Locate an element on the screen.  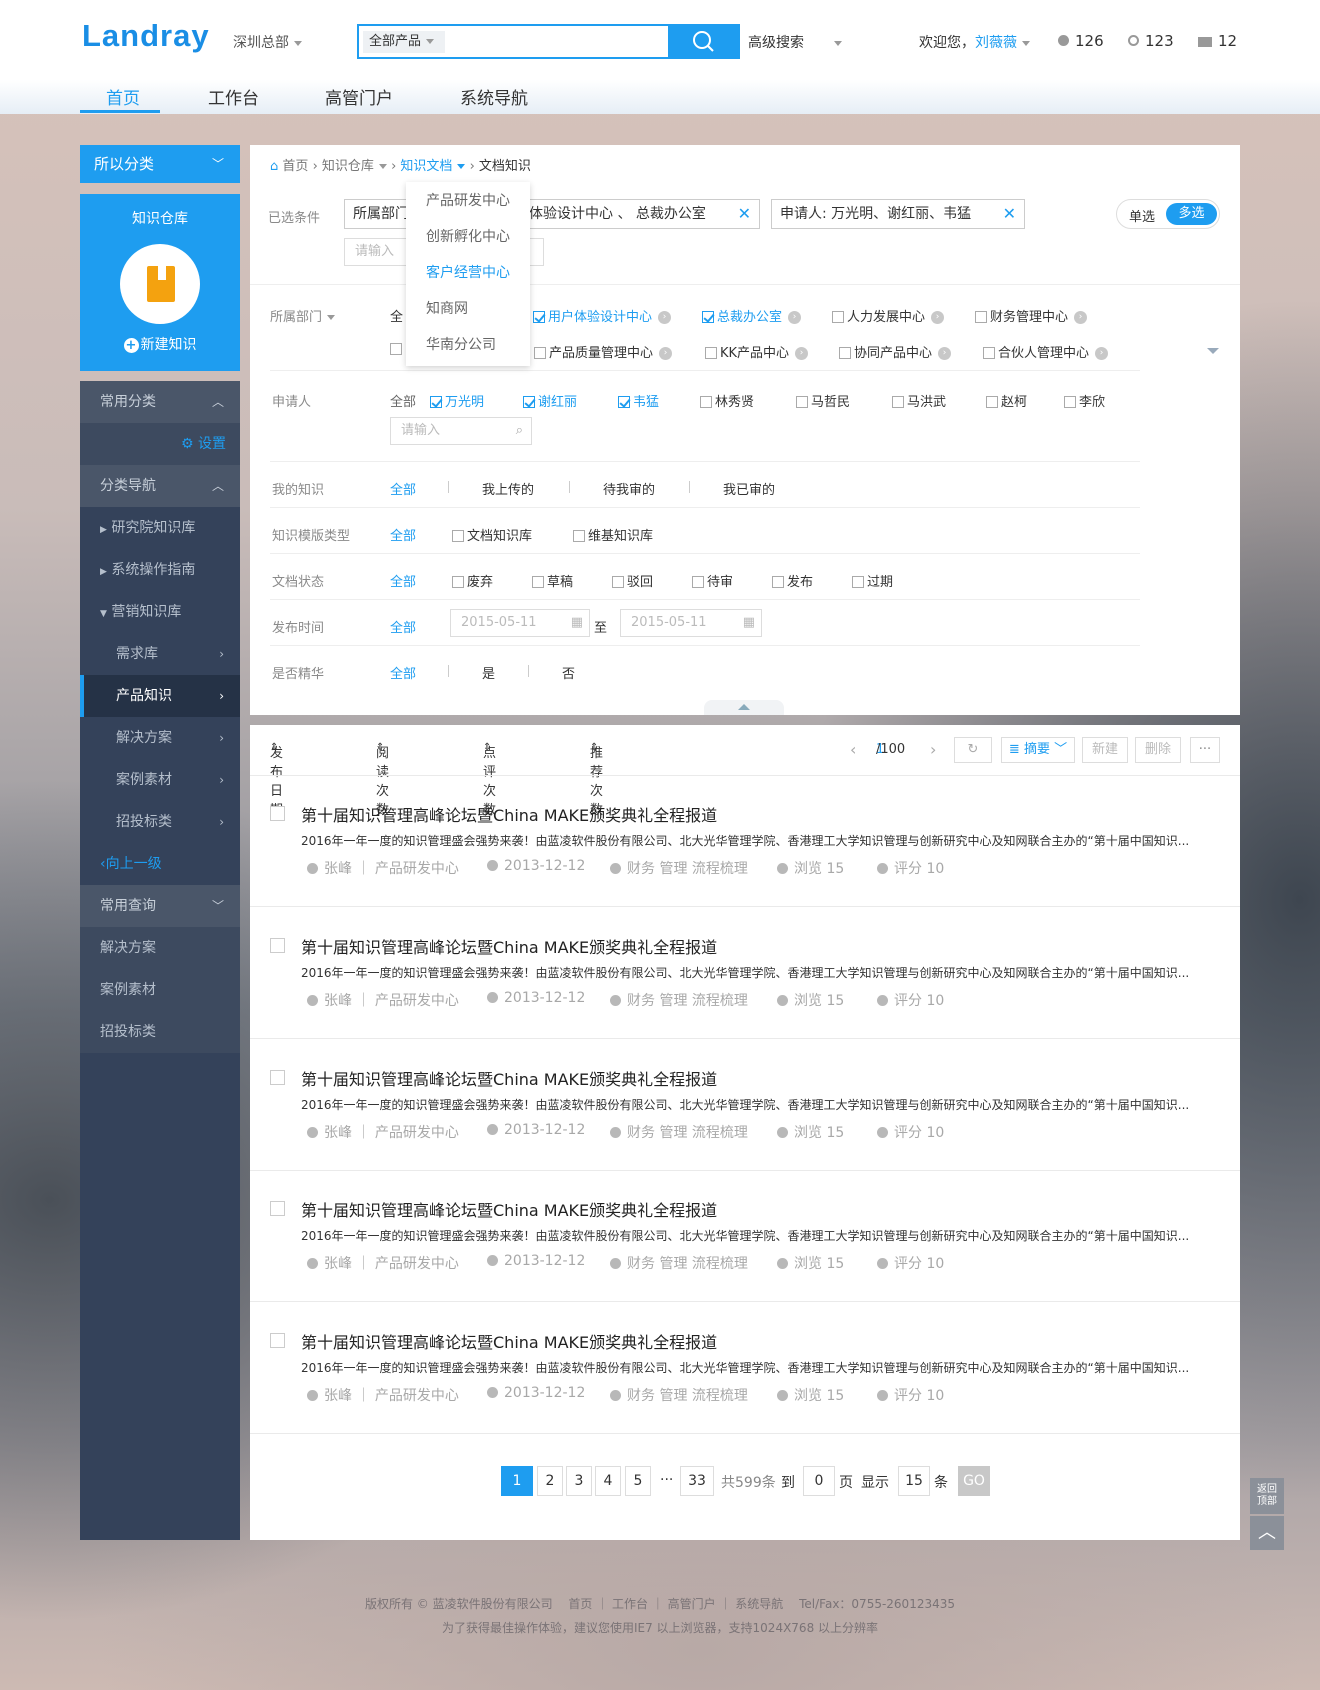
dropdown-item-active: 客户经营中心 is located at coordinates (468, 272).